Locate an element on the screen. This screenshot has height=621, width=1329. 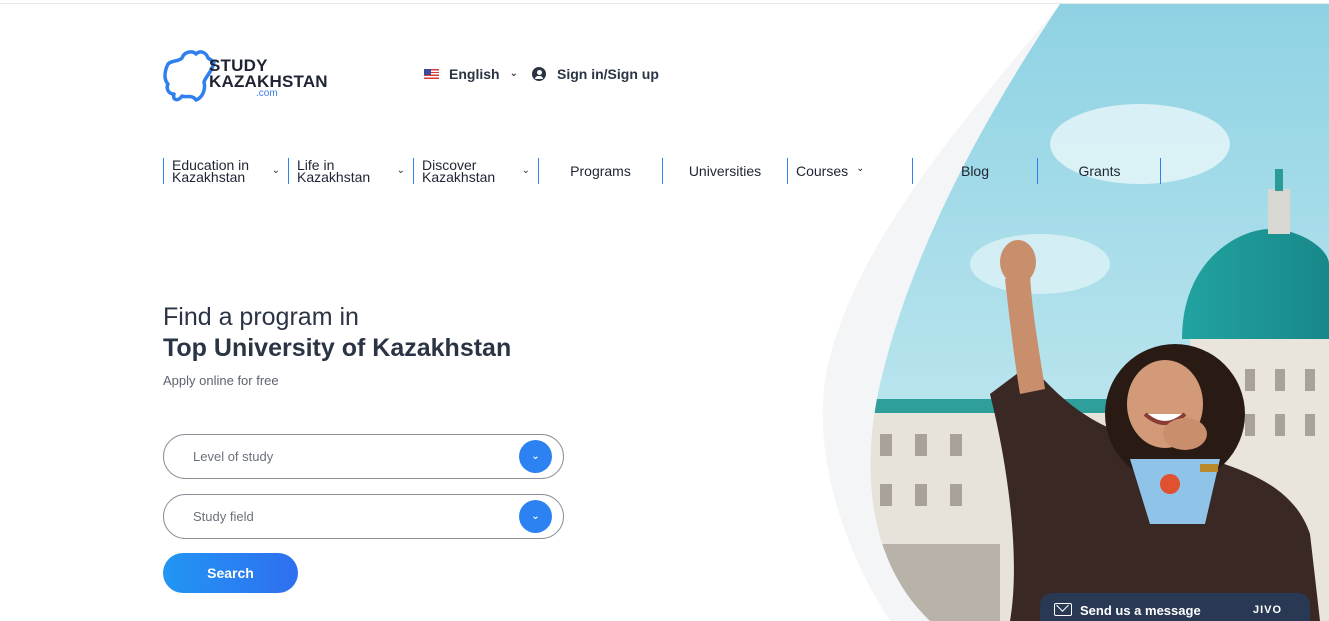
nav-divider is located at coordinates (1160, 171).